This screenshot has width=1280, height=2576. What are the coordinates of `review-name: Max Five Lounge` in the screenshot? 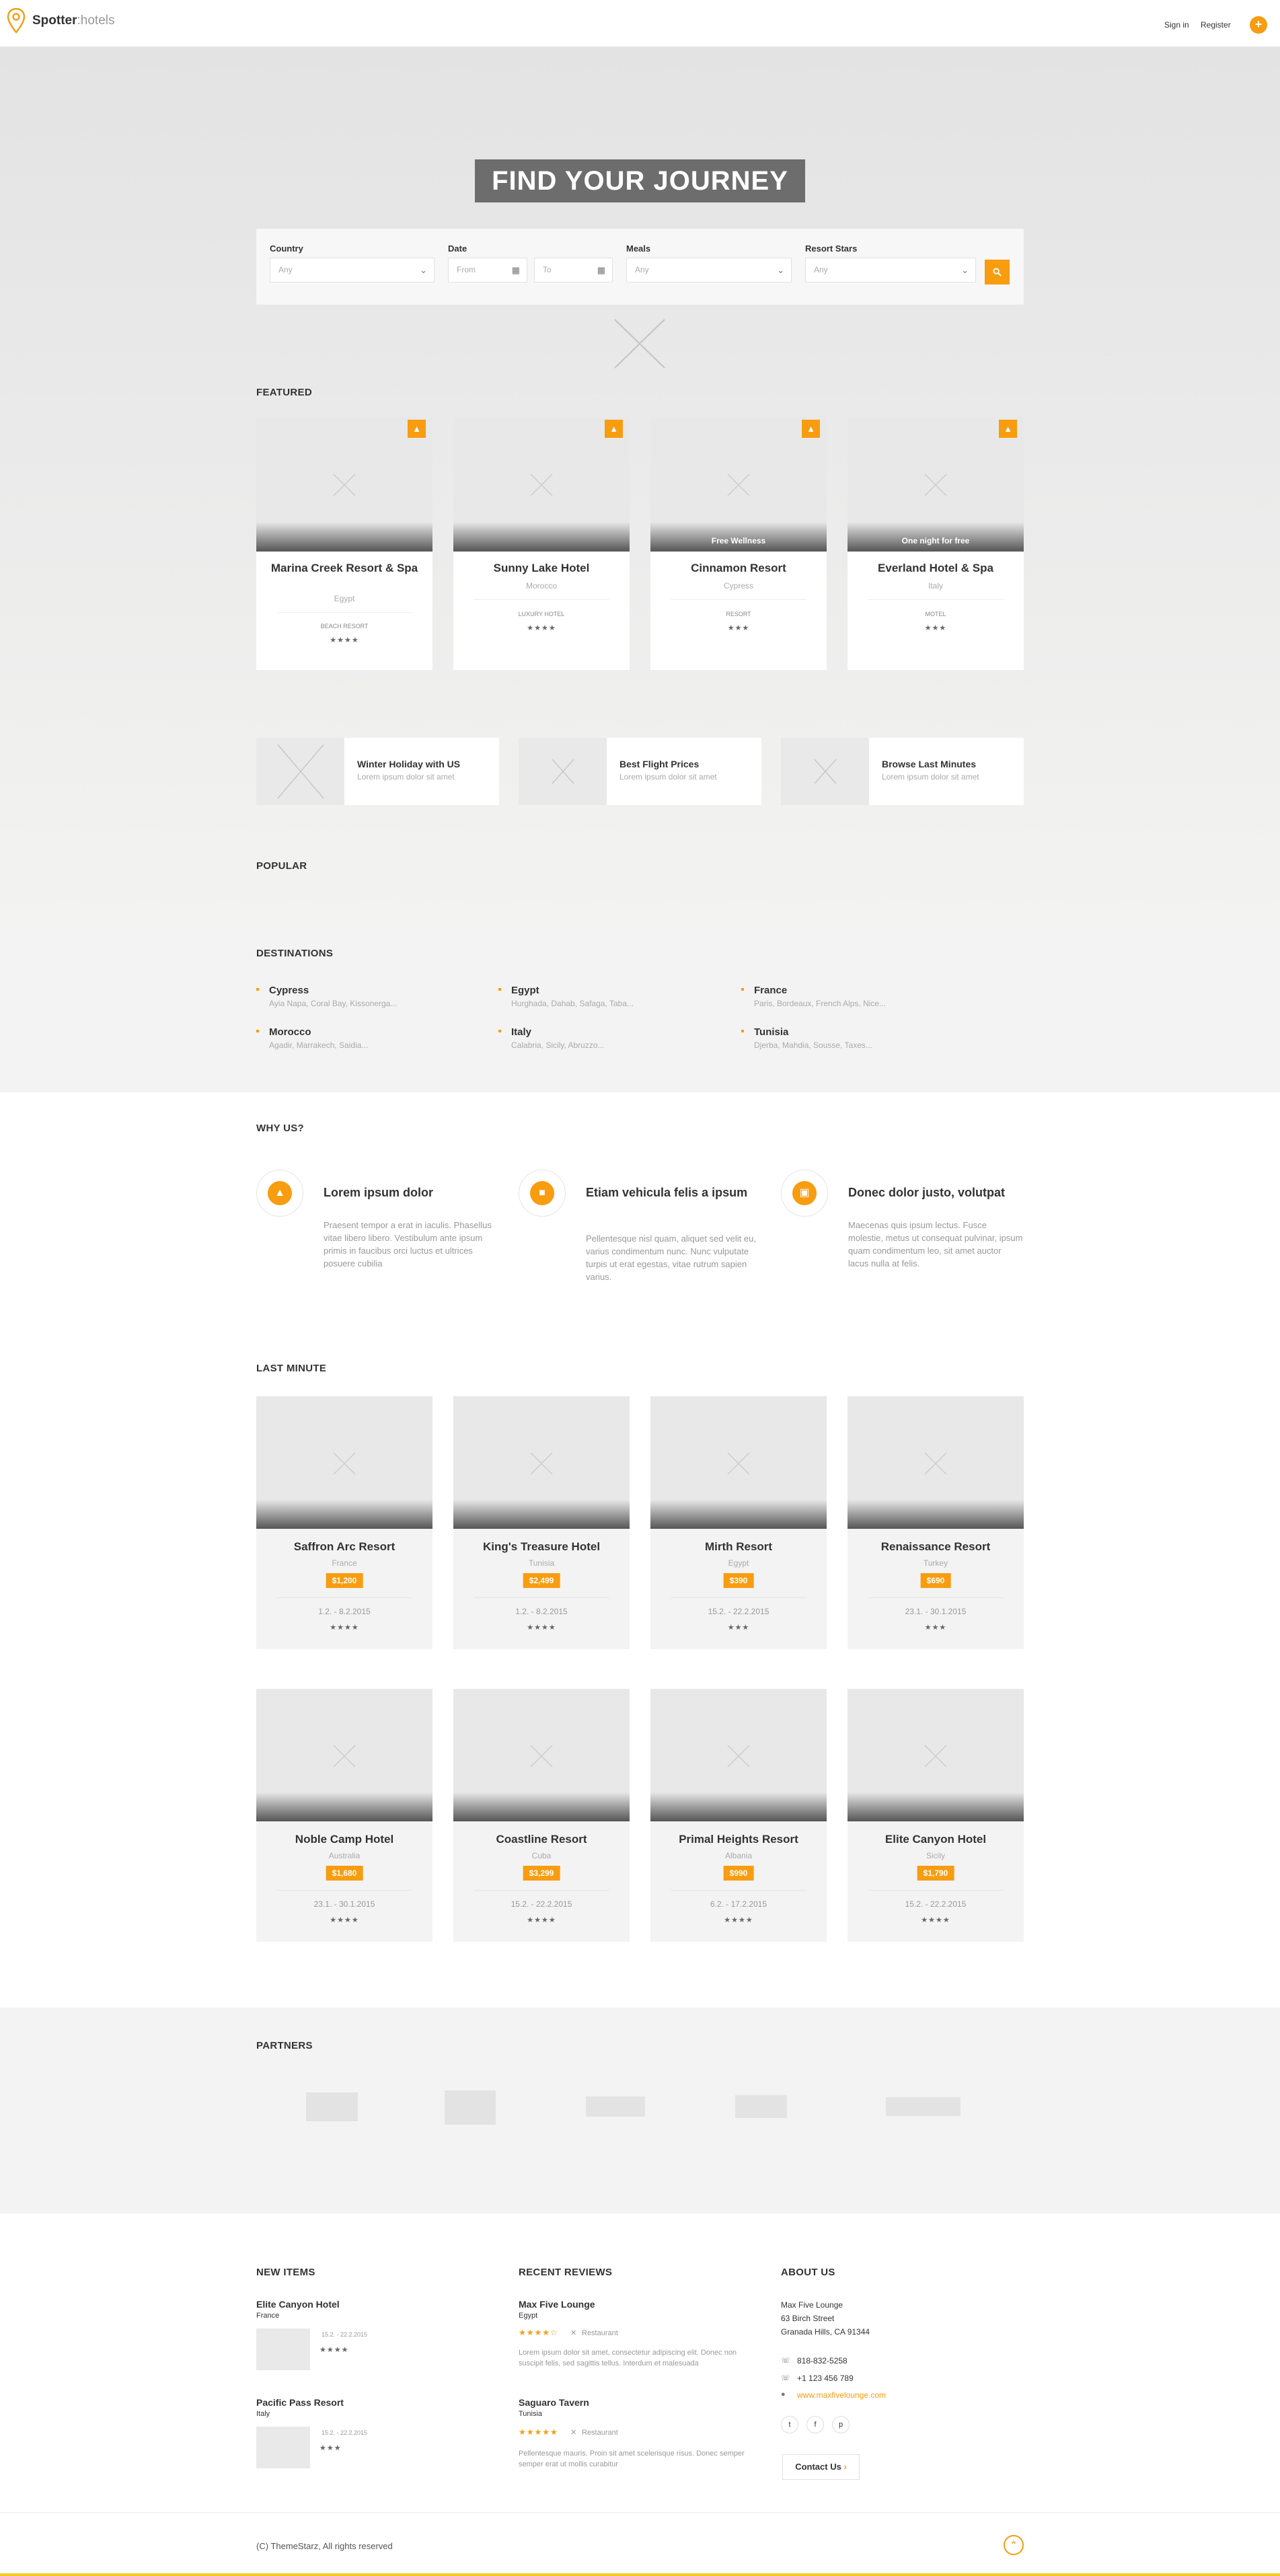 It's located at (557, 2304).